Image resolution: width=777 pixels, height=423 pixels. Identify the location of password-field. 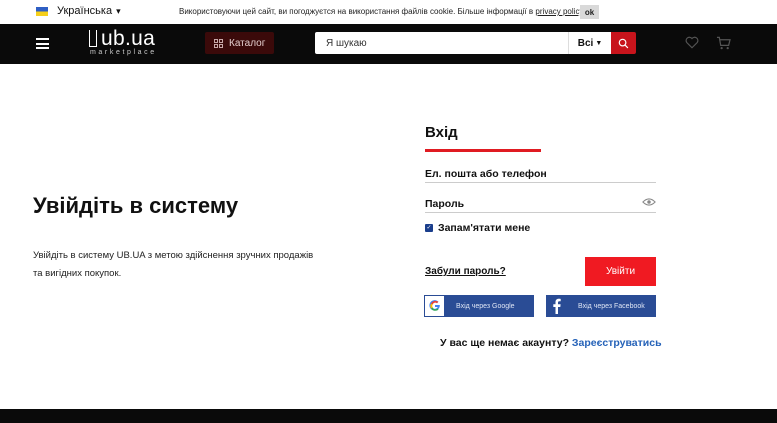
(540, 204).